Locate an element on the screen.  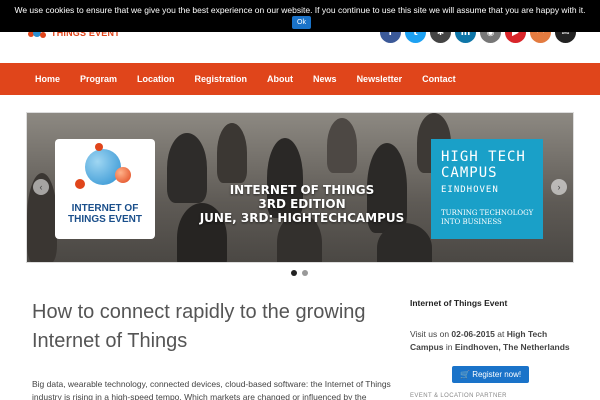
nav-location: Location is located at coordinates (156, 79).